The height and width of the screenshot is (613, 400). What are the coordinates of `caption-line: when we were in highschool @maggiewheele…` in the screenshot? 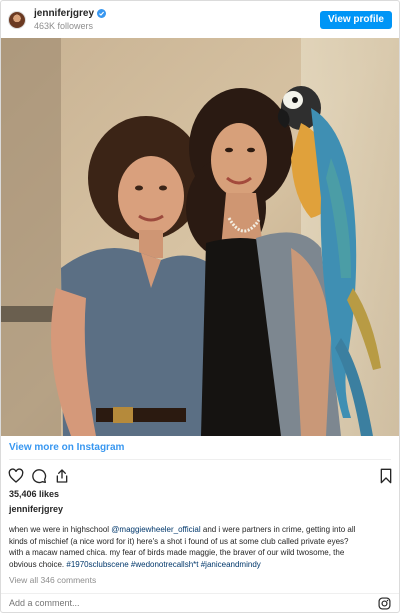 It's located at (182, 529).